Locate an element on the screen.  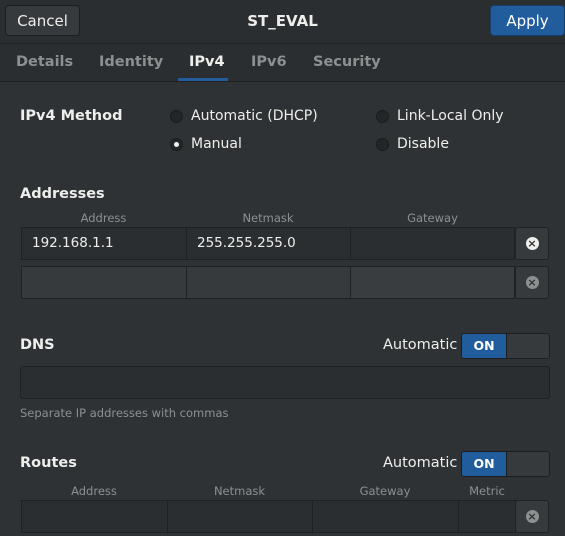
column-header-netmask: Netmask is located at coordinates (268, 218).